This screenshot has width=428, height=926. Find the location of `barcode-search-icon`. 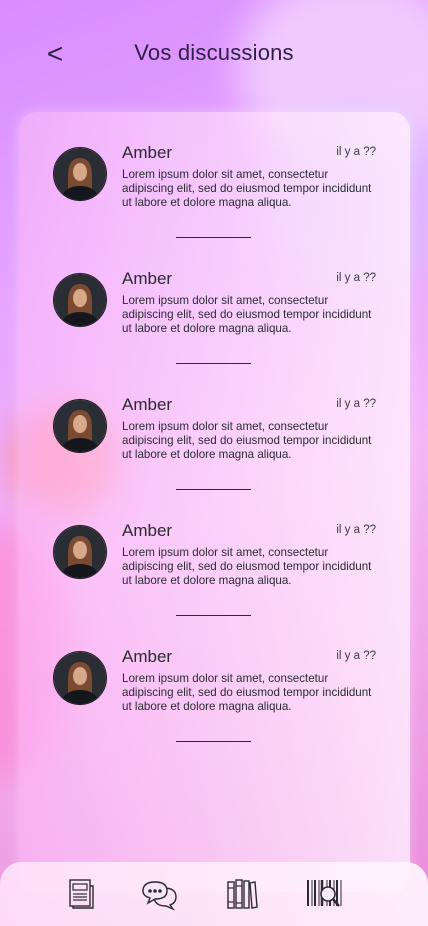

barcode-search-icon is located at coordinates (324, 893).